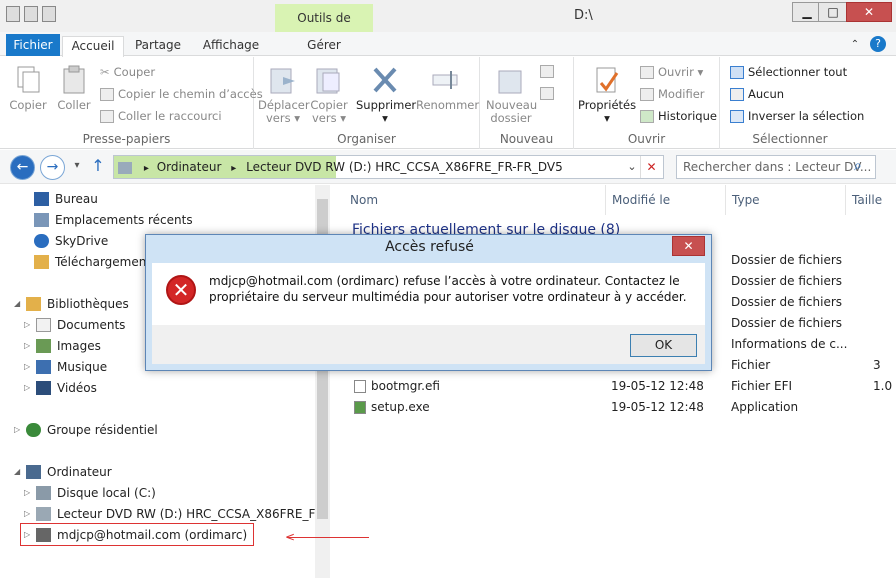 The height and width of the screenshot is (578, 896). What do you see at coordinates (98, 167) in the screenshot?
I see `up-button: ↑` at bounding box center [98, 167].